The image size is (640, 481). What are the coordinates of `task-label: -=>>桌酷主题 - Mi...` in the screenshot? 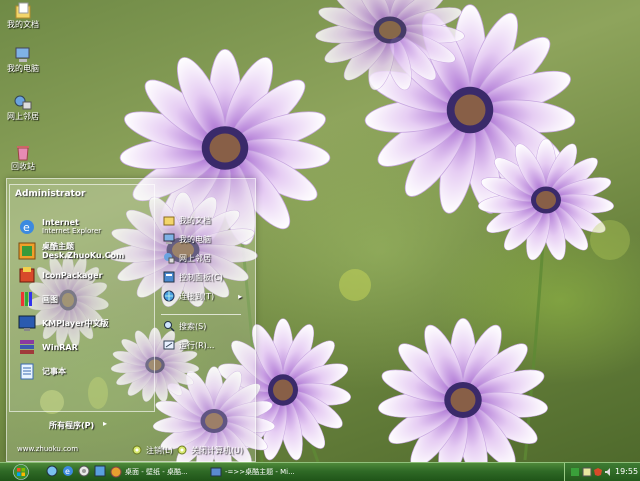 It's located at (260, 472).